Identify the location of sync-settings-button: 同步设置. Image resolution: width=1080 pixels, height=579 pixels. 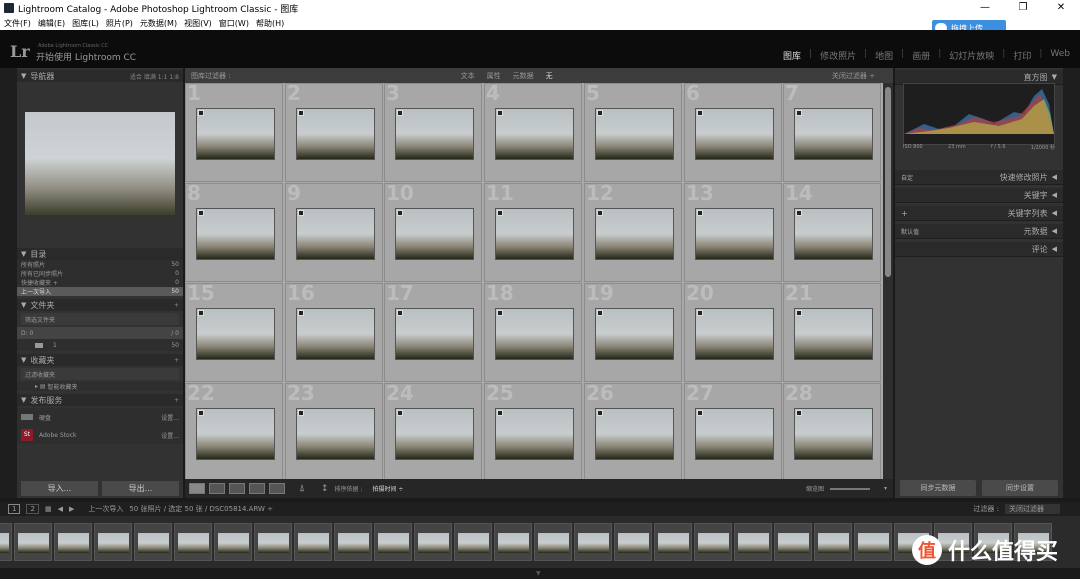
(1020, 488).